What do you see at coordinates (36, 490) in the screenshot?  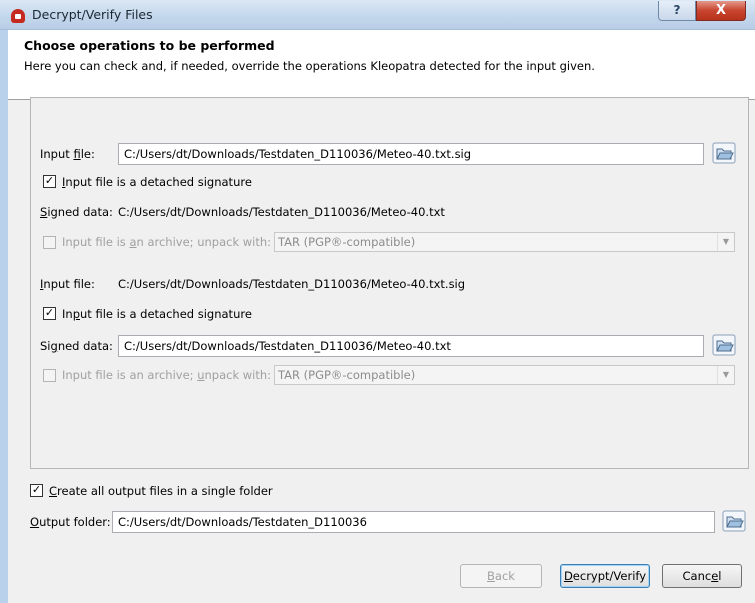 I see `single-folder-checkbox: ✓` at bounding box center [36, 490].